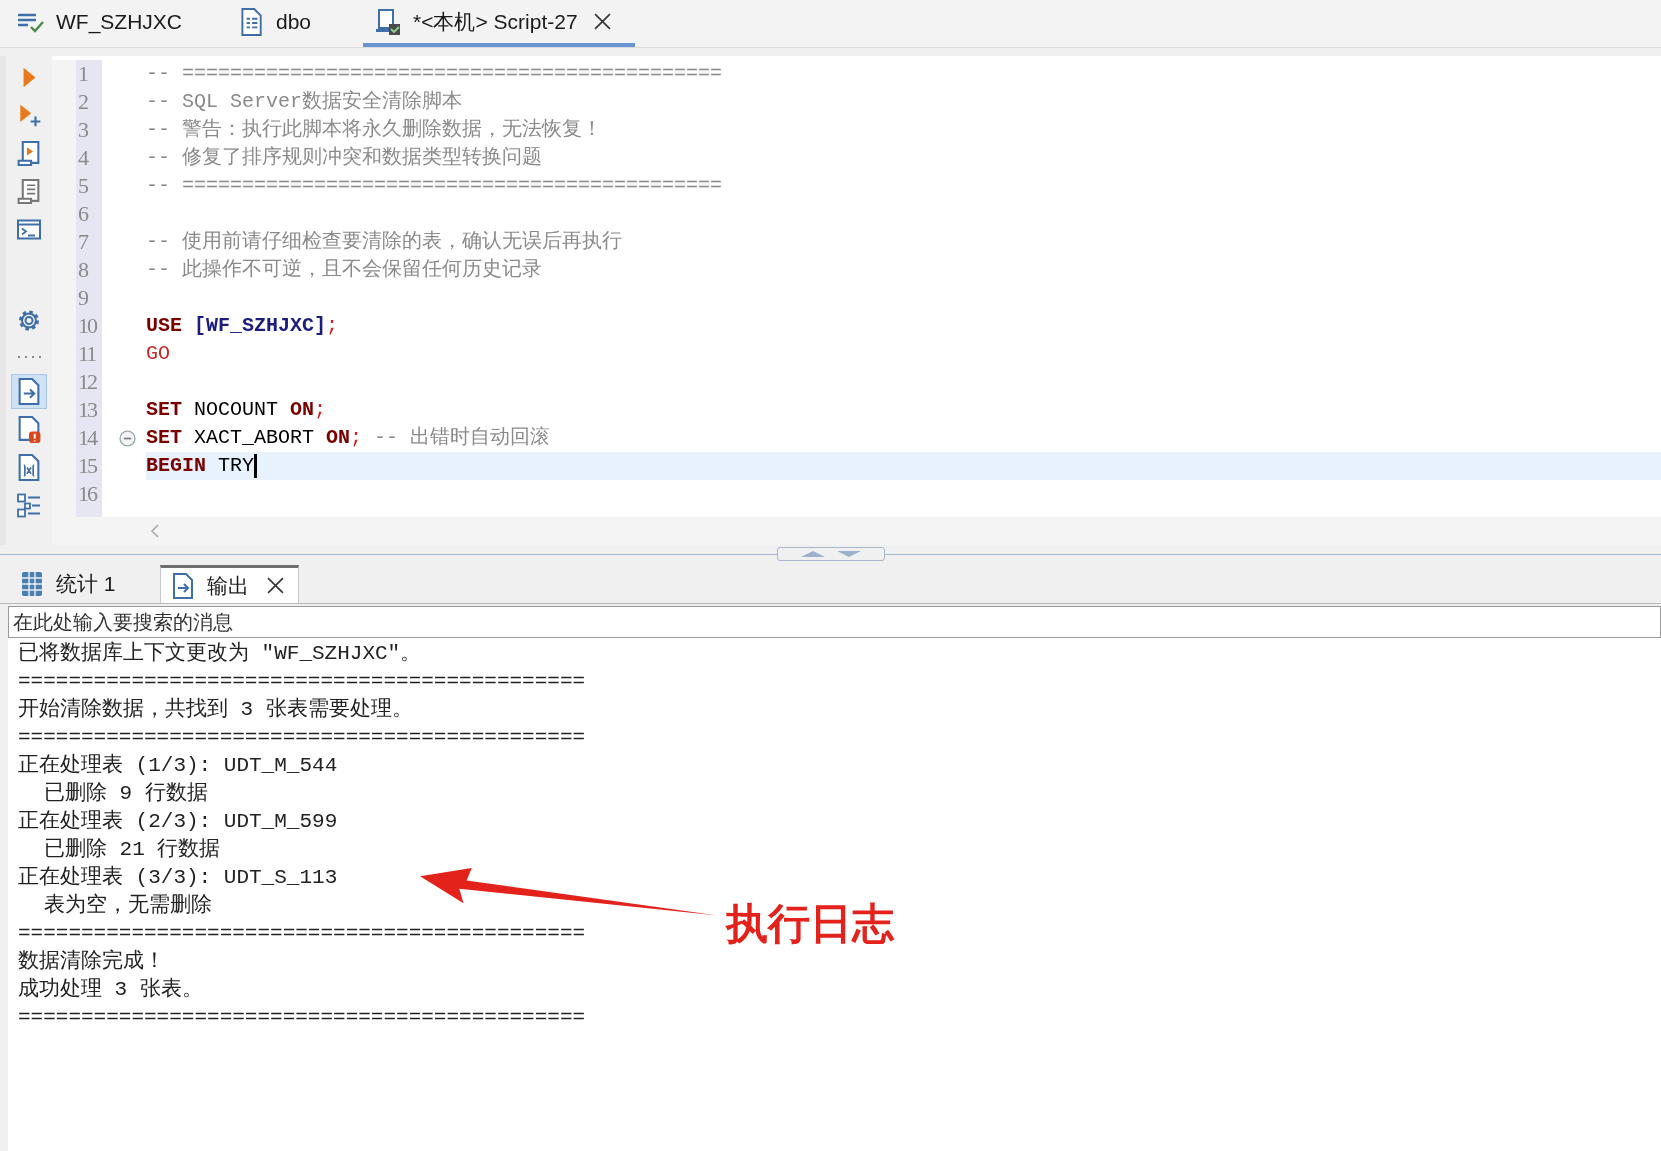 This screenshot has width=1661, height=1151. What do you see at coordinates (242, 326) in the screenshot?
I see `code-line: USE [WF_SZHJXC];` at bounding box center [242, 326].